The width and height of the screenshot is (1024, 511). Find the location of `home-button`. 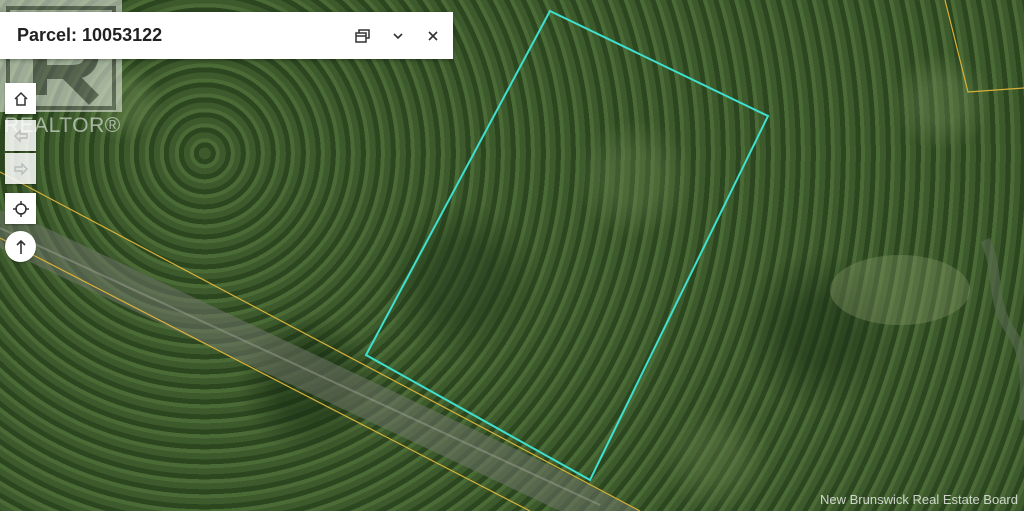

home-button is located at coordinates (20, 98).